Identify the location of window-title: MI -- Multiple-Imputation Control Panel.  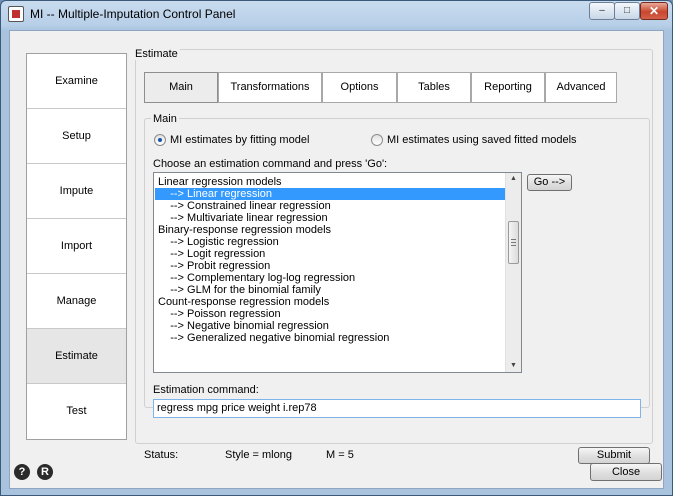
(133, 14).